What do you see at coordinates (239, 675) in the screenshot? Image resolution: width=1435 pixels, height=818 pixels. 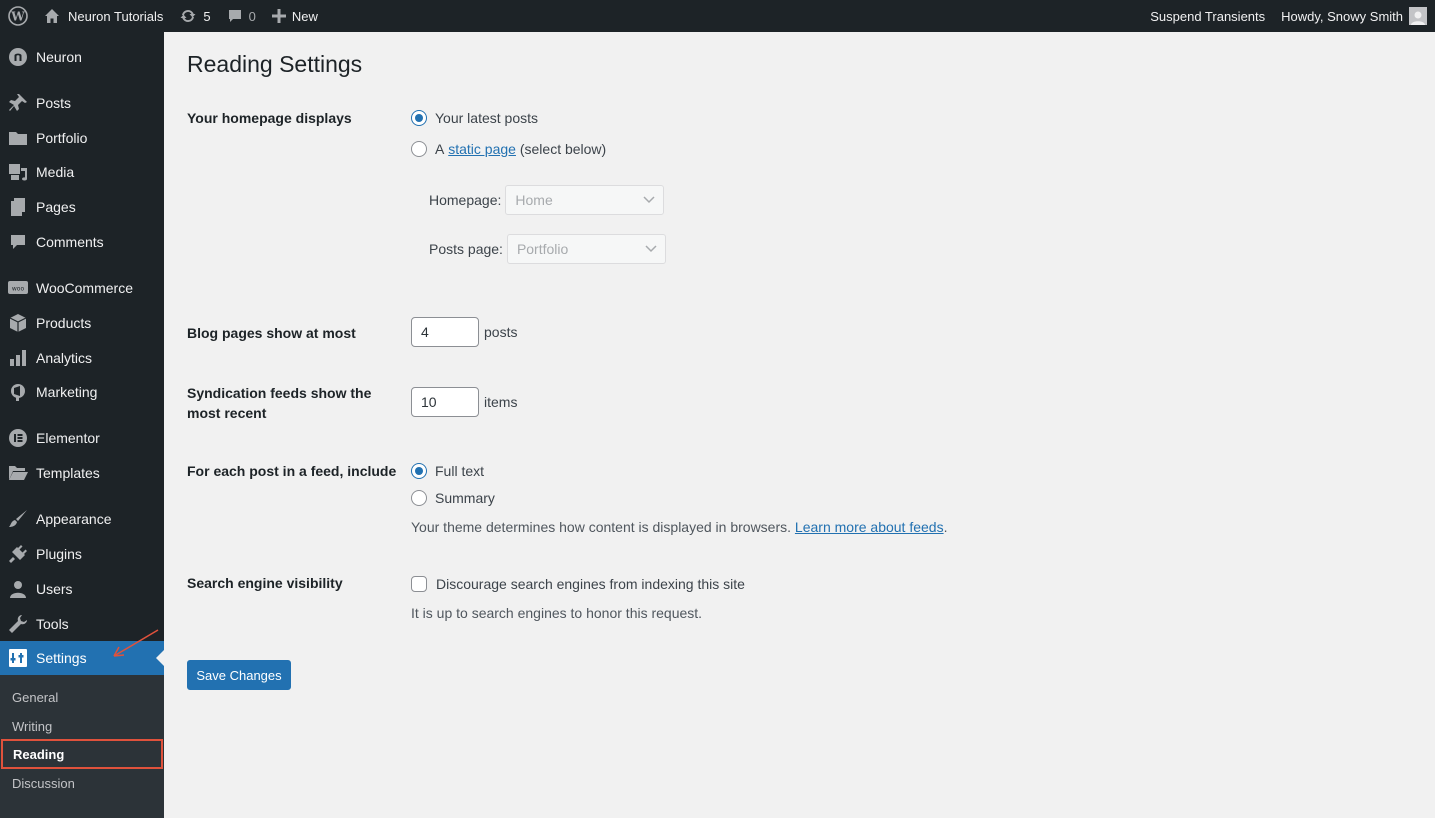 I see `save-changes-button: Save Changes` at bounding box center [239, 675].